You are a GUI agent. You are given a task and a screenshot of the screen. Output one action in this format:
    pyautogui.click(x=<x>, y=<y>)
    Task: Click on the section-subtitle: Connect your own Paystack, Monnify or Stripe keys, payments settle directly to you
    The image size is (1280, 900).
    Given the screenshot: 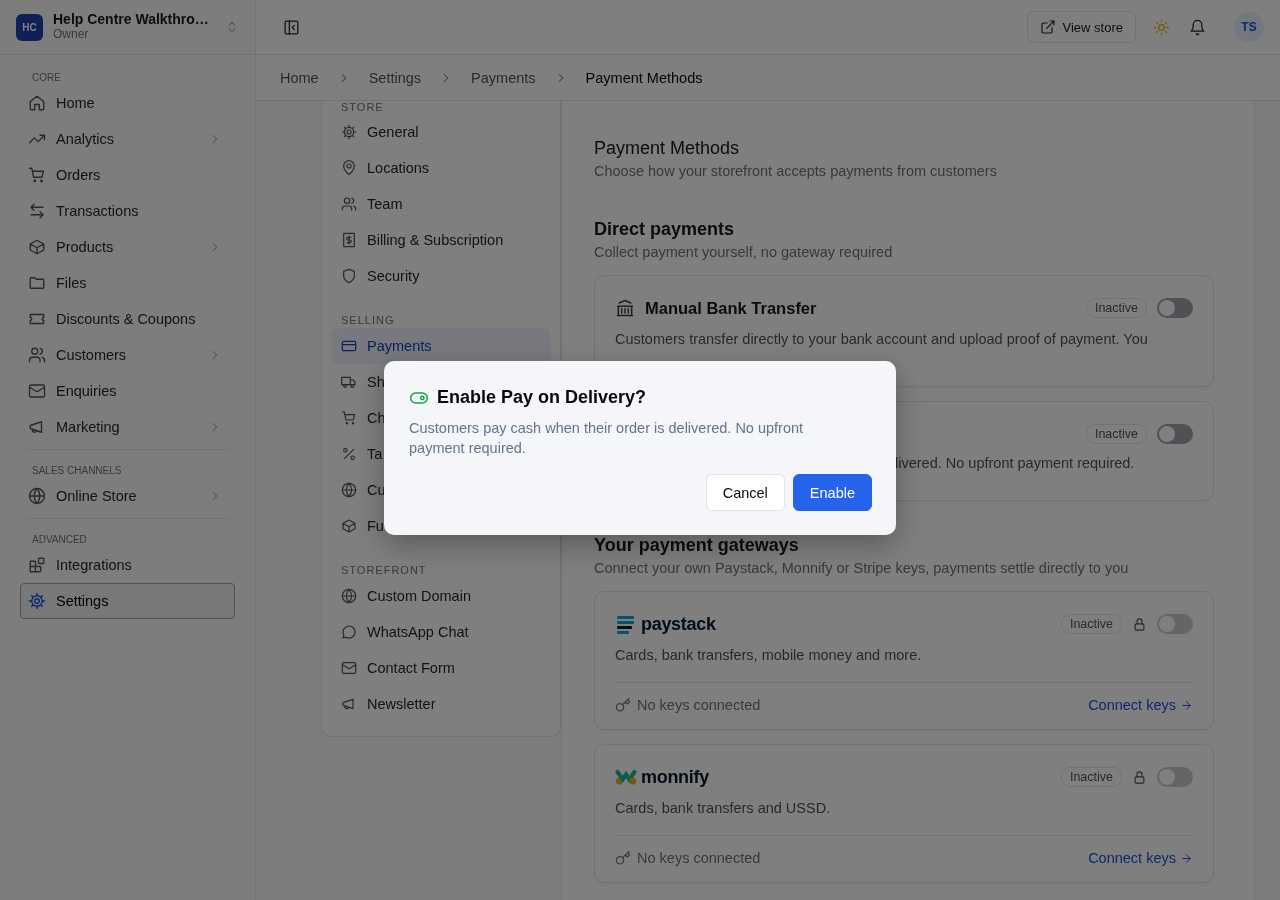 What is the action you would take?
    pyautogui.click(x=862, y=568)
    